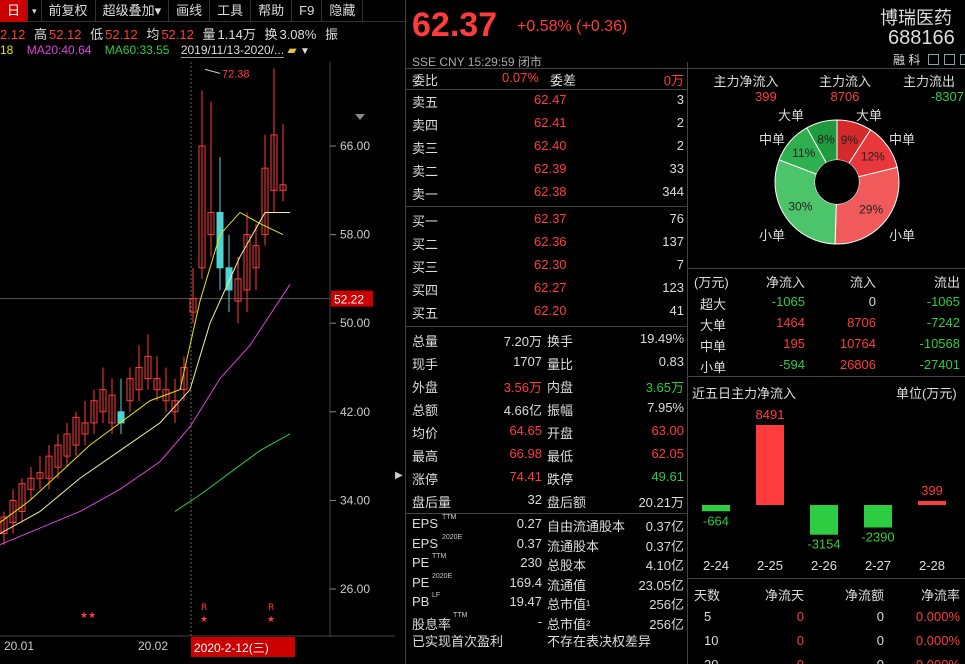 The height and width of the screenshot is (664, 965). I want to click on ma-prefix: 18, so click(7, 50).